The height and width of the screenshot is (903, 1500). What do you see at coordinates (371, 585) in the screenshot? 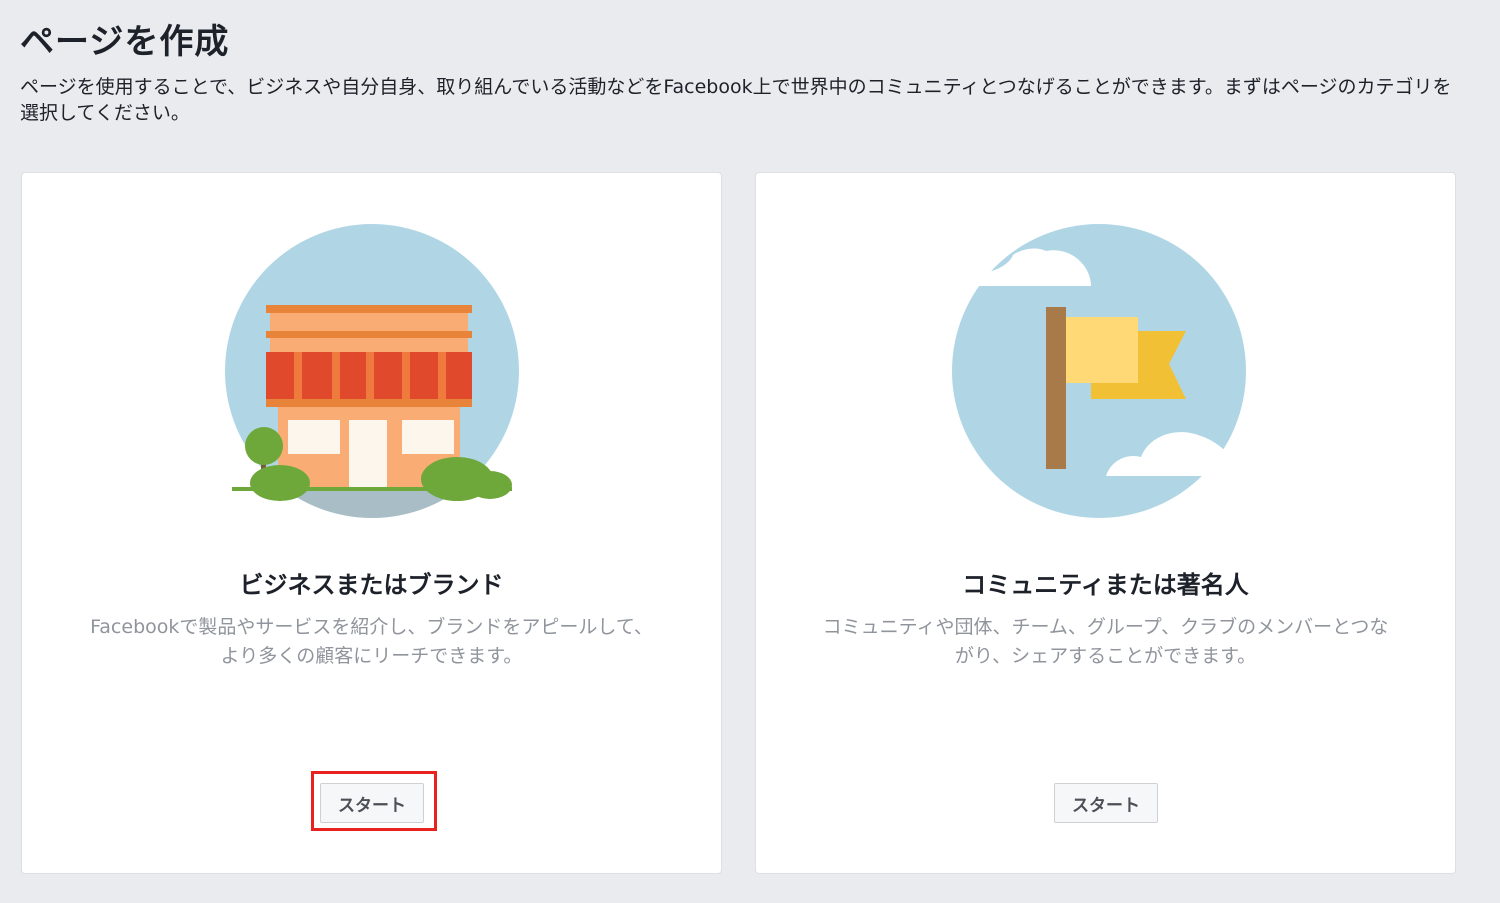
I see `card-title: ビジネスまたはブランド` at bounding box center [371, 585].